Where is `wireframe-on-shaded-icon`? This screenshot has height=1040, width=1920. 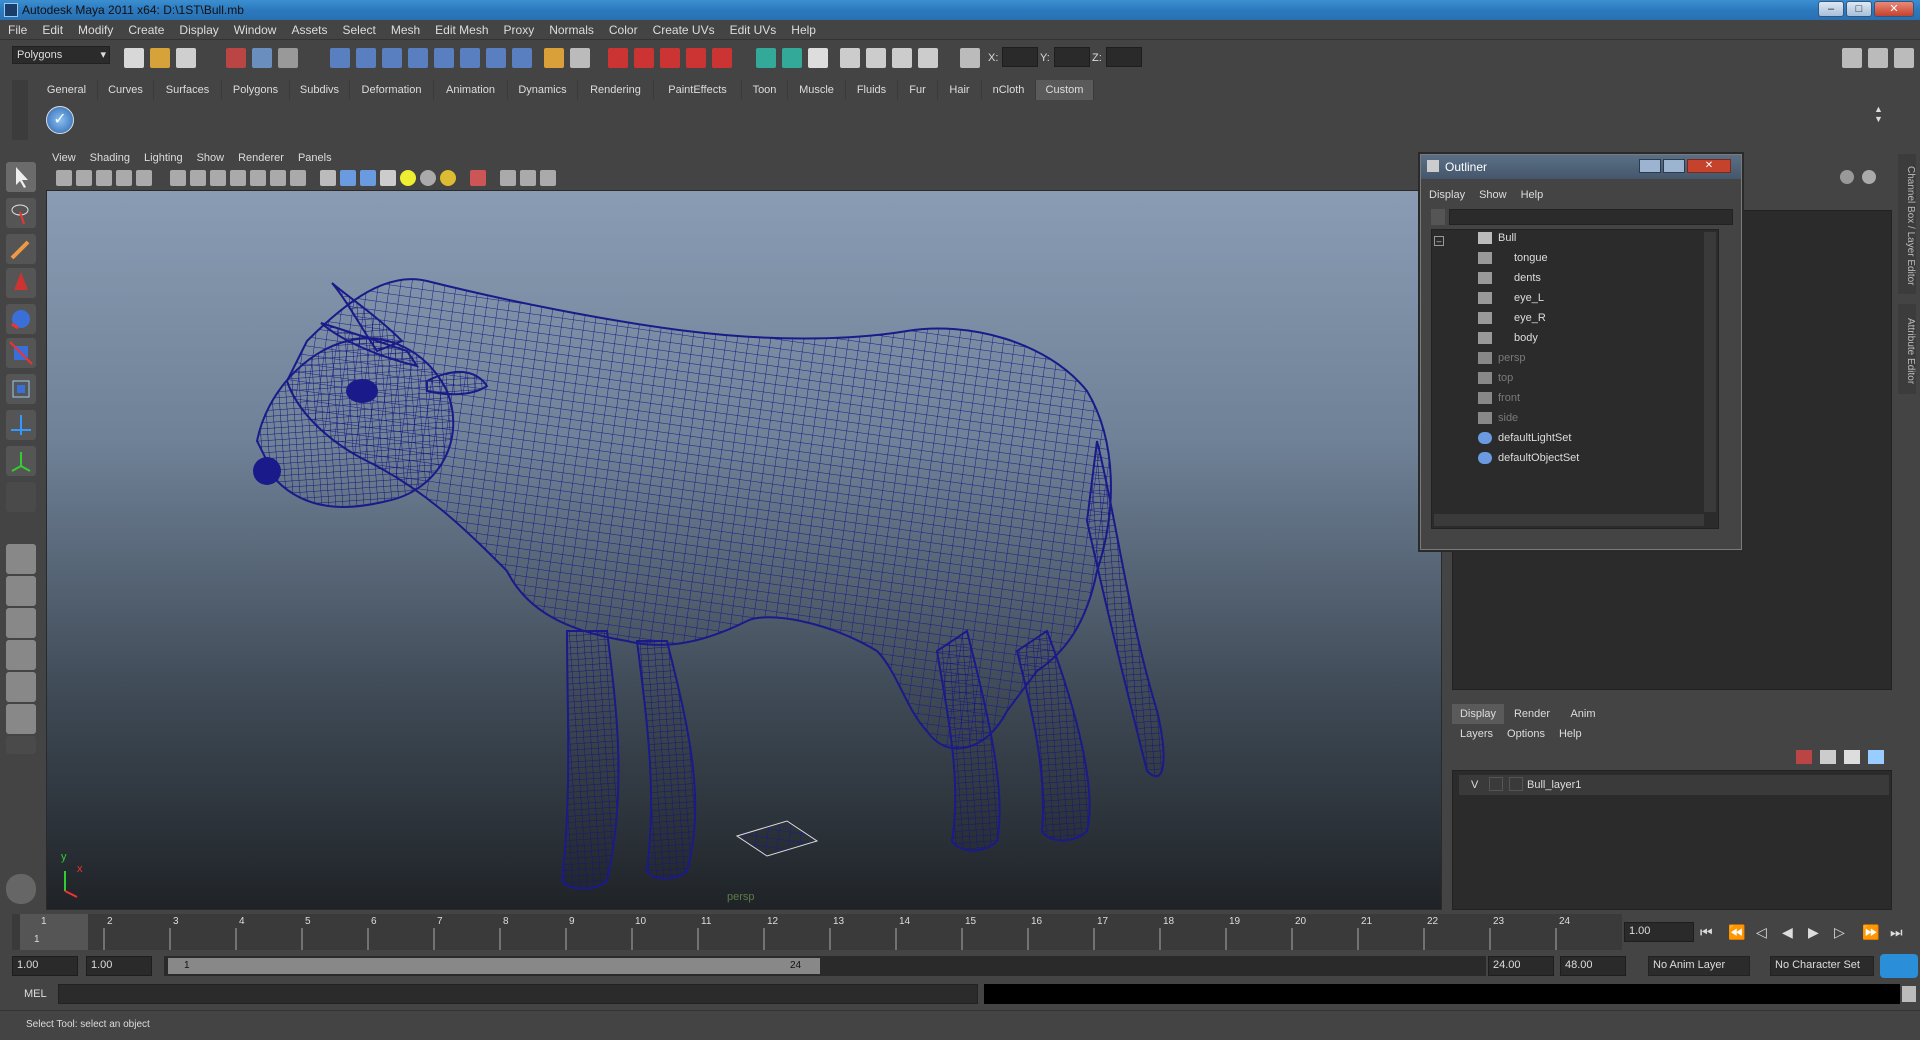 wireframe-on-shaded-icon is located at coordinates (368, 178).